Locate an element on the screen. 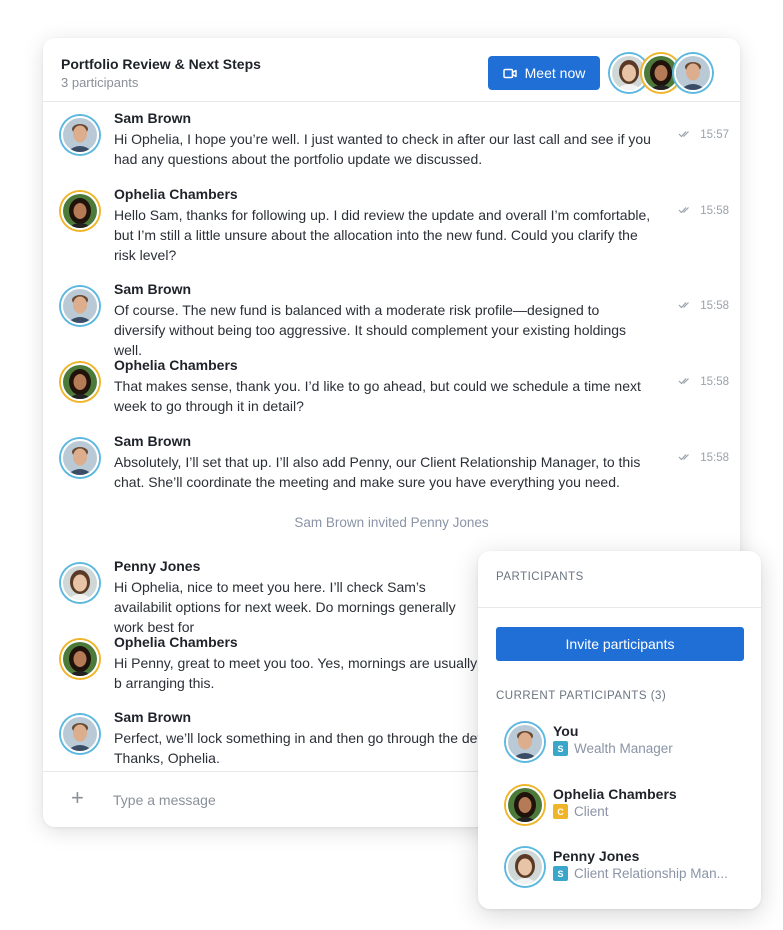  plus-icon: + is located at coordinates (77, 798).